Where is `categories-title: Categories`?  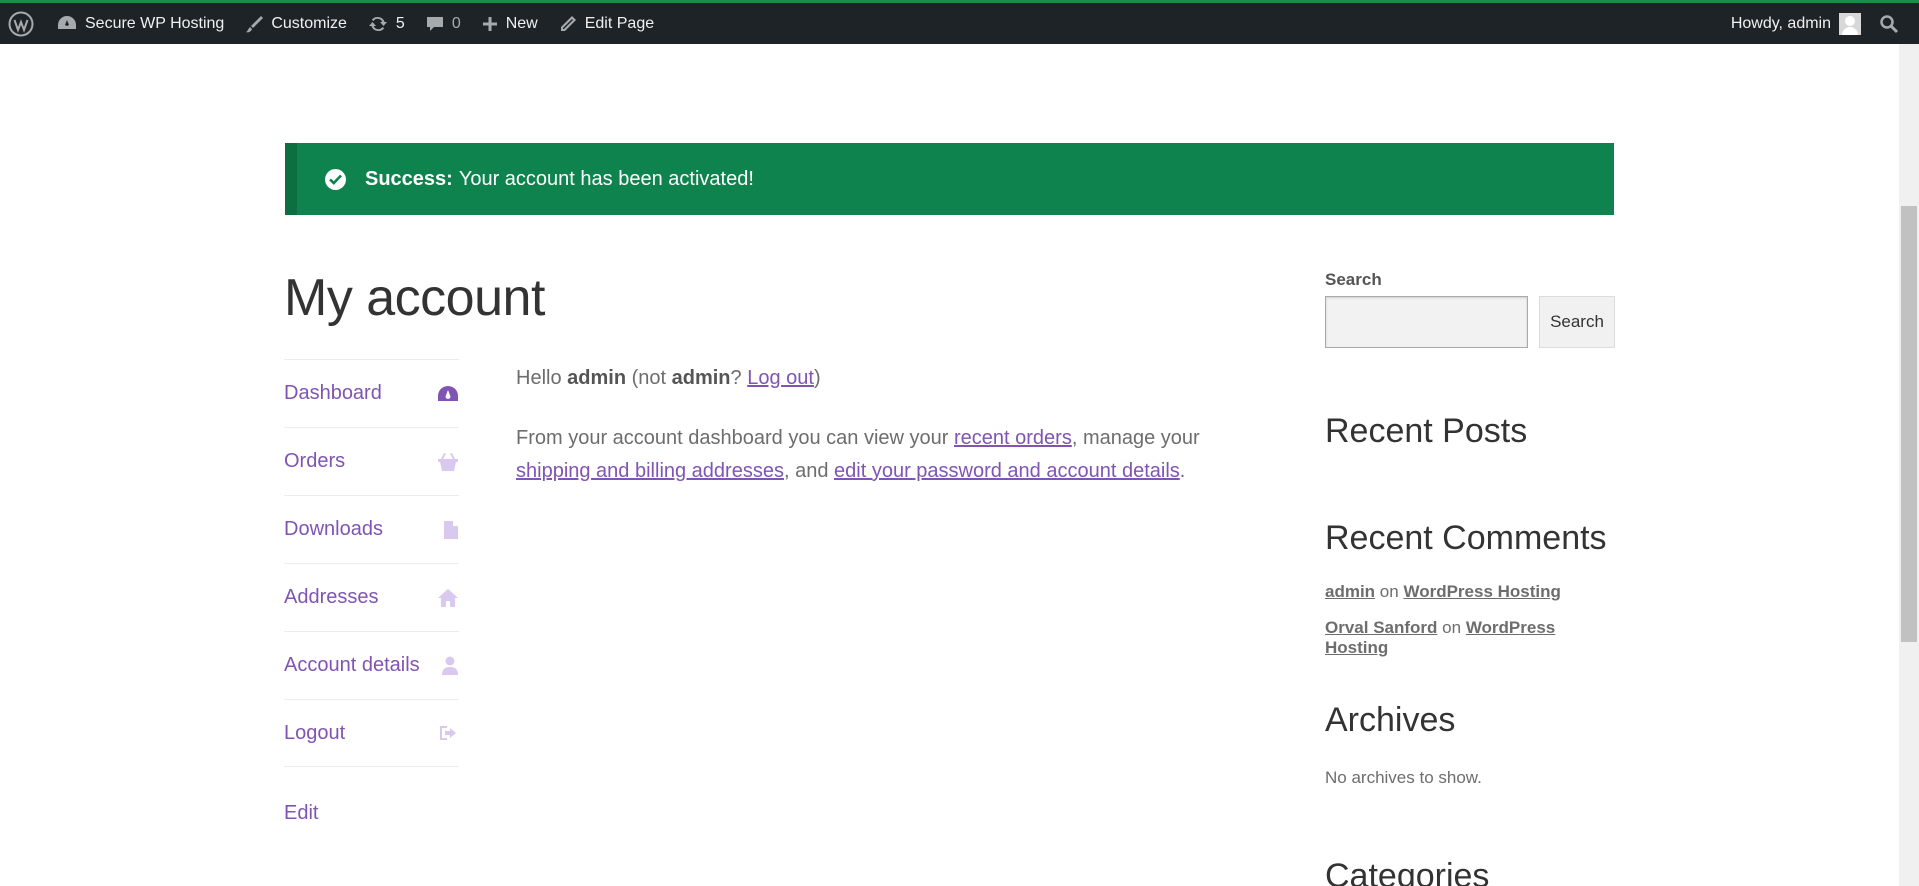 categories-title: Categories is located at coordinates (1407, 871).